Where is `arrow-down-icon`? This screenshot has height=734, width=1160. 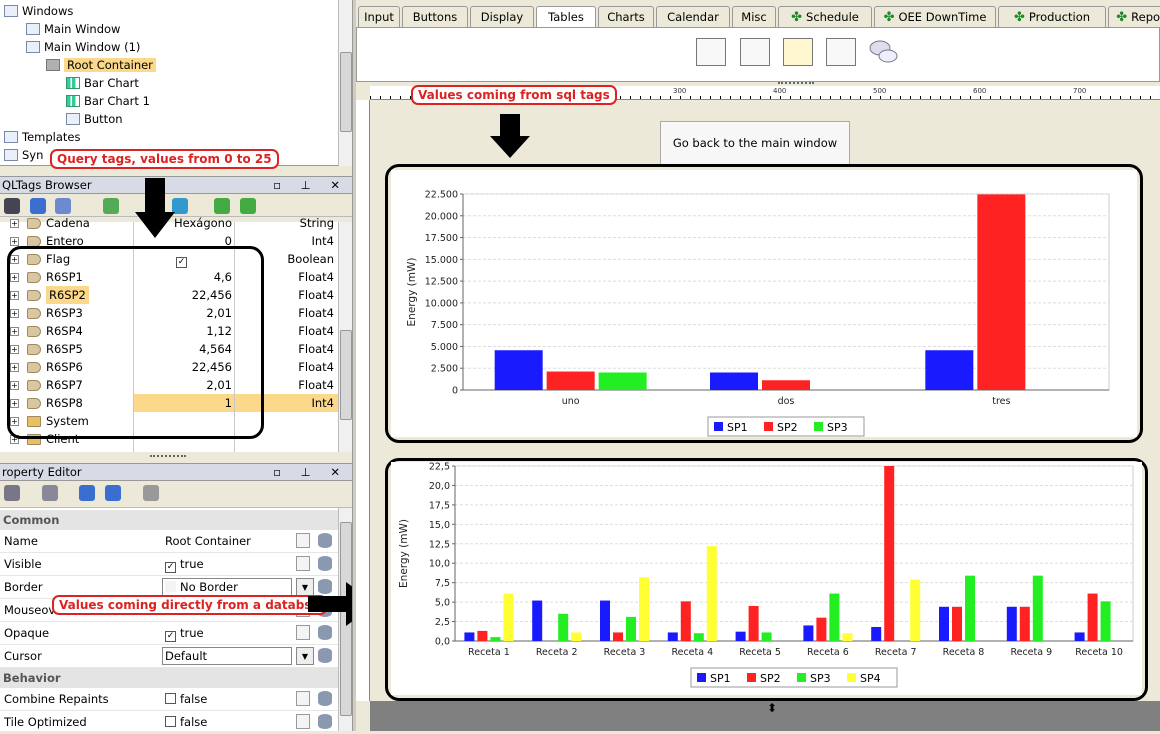 arrow-down-icon is located at coordinates (510, 136).